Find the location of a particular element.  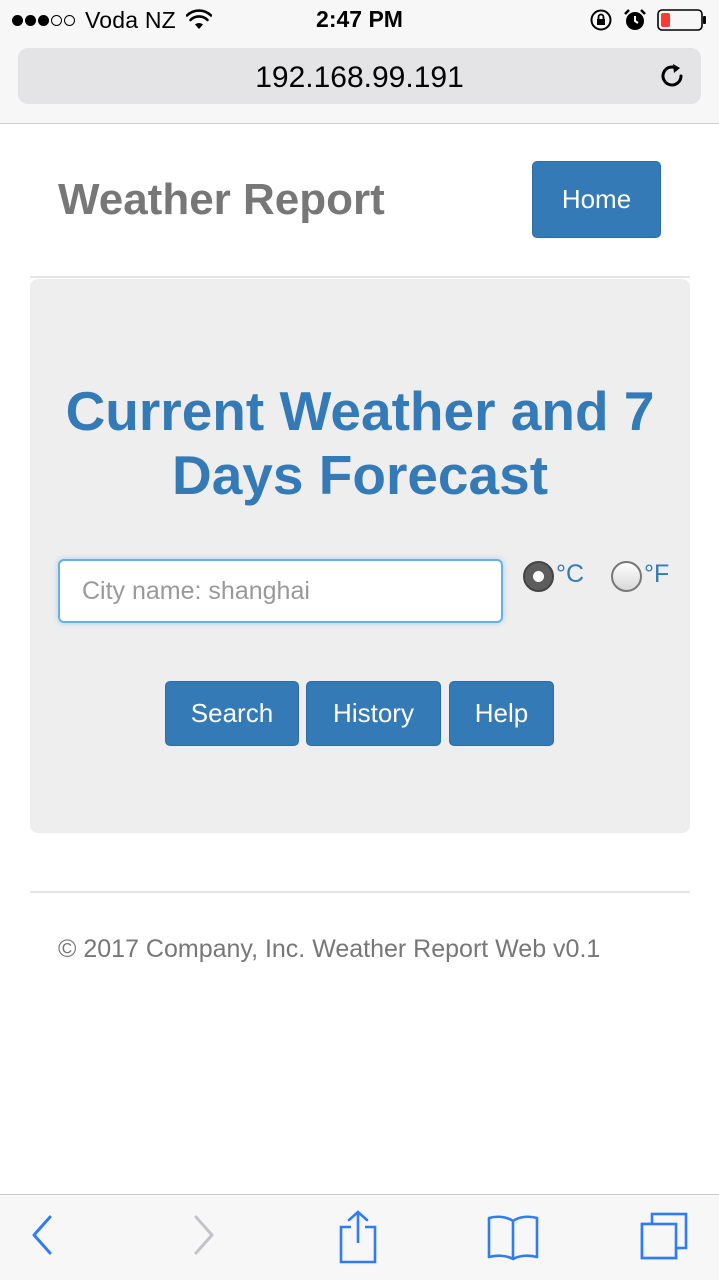

browser-toolbar is located at coordinates (359, 1237).